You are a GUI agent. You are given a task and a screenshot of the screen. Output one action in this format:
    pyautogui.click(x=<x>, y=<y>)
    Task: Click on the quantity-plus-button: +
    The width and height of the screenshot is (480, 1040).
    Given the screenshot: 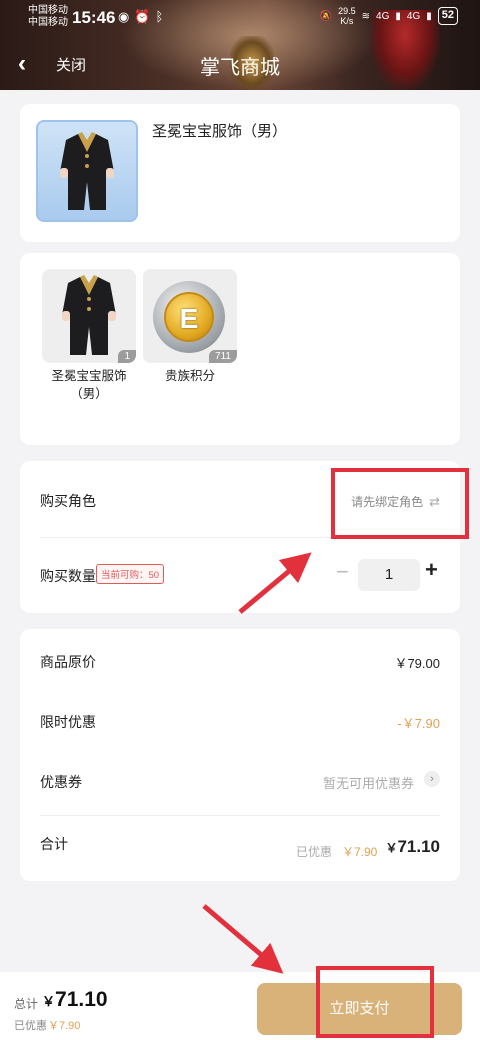 What is the action you would take?
    pyautogui.click(x=431, y=570)
    